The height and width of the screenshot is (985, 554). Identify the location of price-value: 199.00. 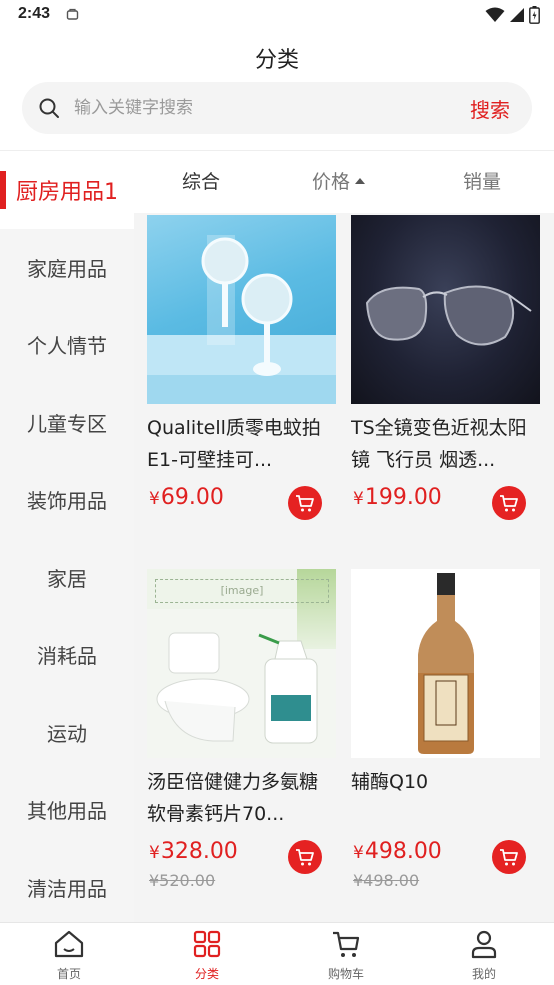
(403, 497).